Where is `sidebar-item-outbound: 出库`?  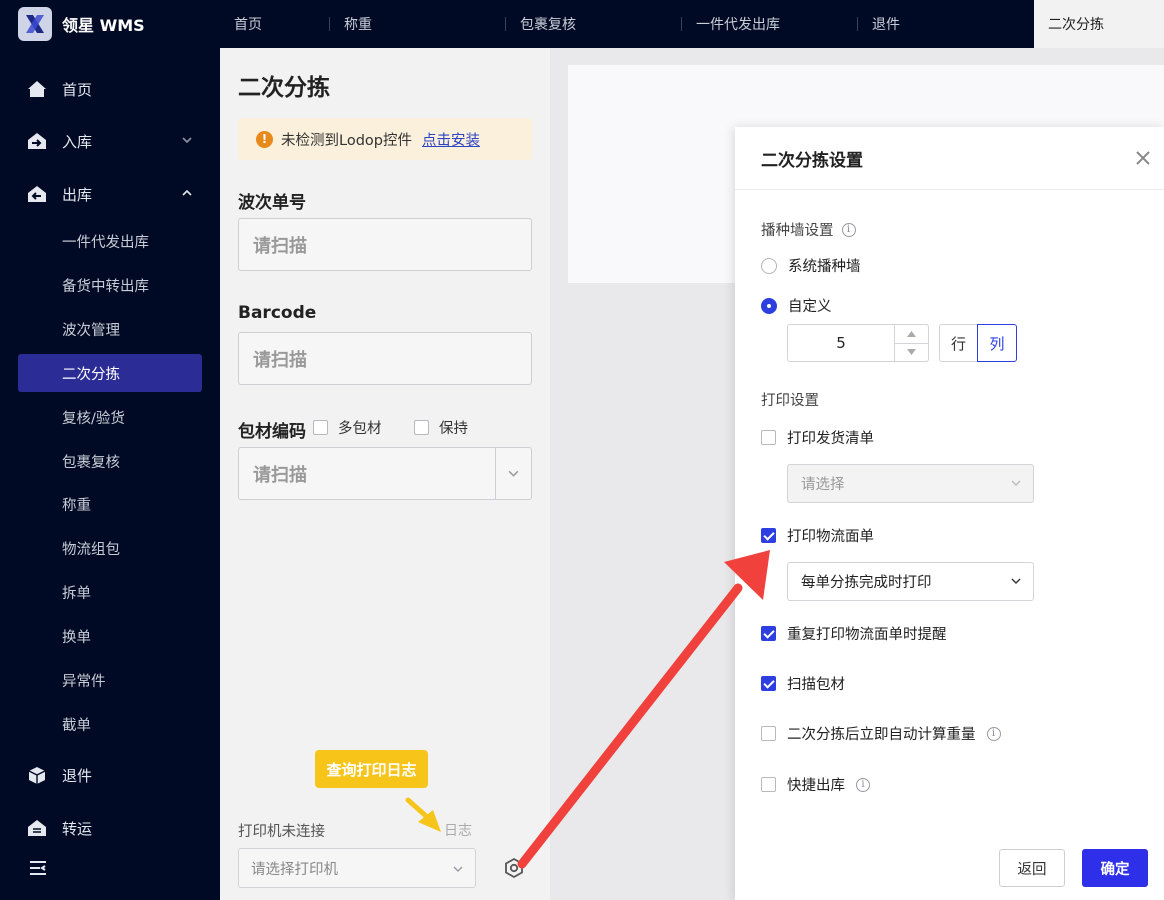 sidebar-item-outbound: 出库 is located at coordinates (110, 194).